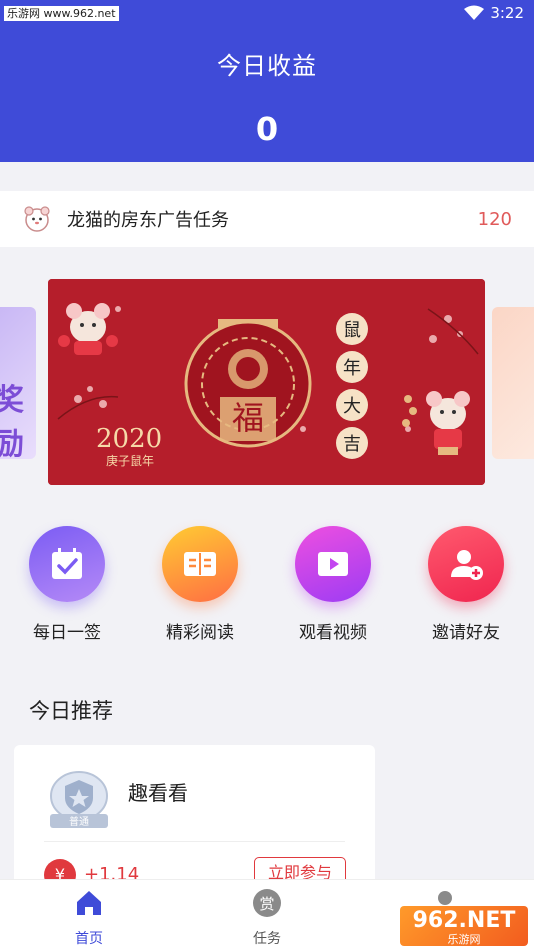  What do you see at coordinates (267, 129) in the screenshot?
I see `earnings-value: 0` at bounding box center [267, 129].